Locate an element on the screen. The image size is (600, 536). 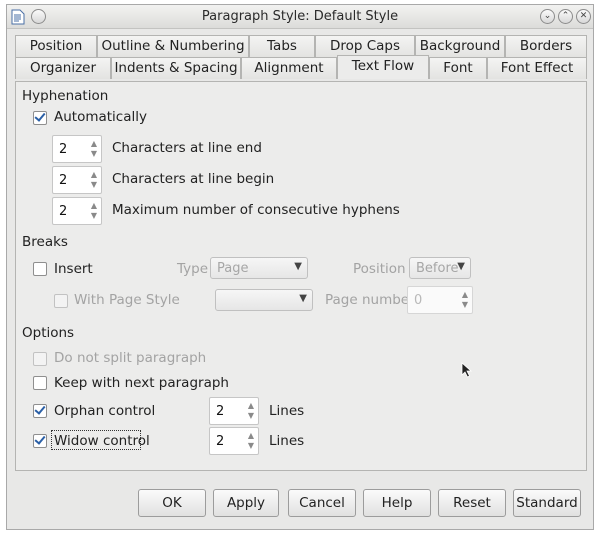
close-icon: ✕ is located at coordinates (583, 16).